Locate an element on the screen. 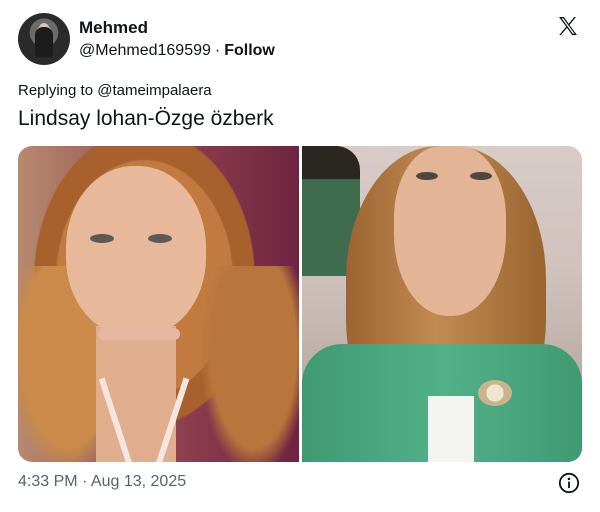 The height and width of the screenshot is (512, 600). left-photo-eye-right is located at coordinates (160, 238).